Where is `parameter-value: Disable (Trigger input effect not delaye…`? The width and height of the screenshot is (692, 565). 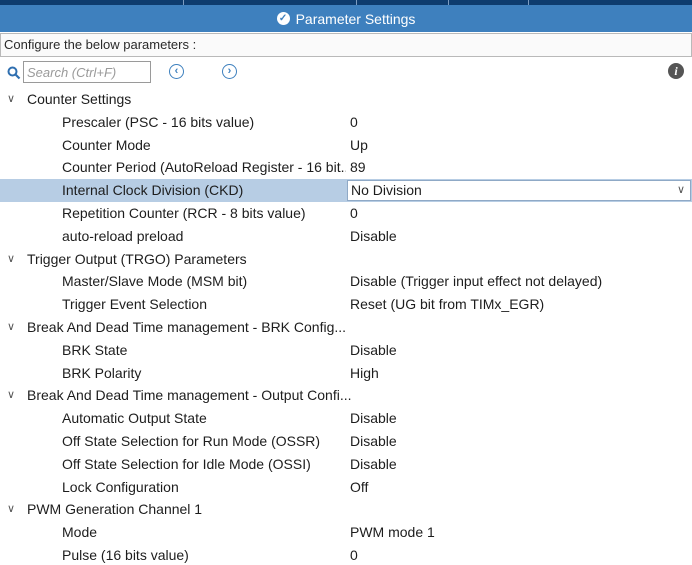
parameter-value: Disable (Trigger input effect not delaye… is located at coordinates (476, 281).